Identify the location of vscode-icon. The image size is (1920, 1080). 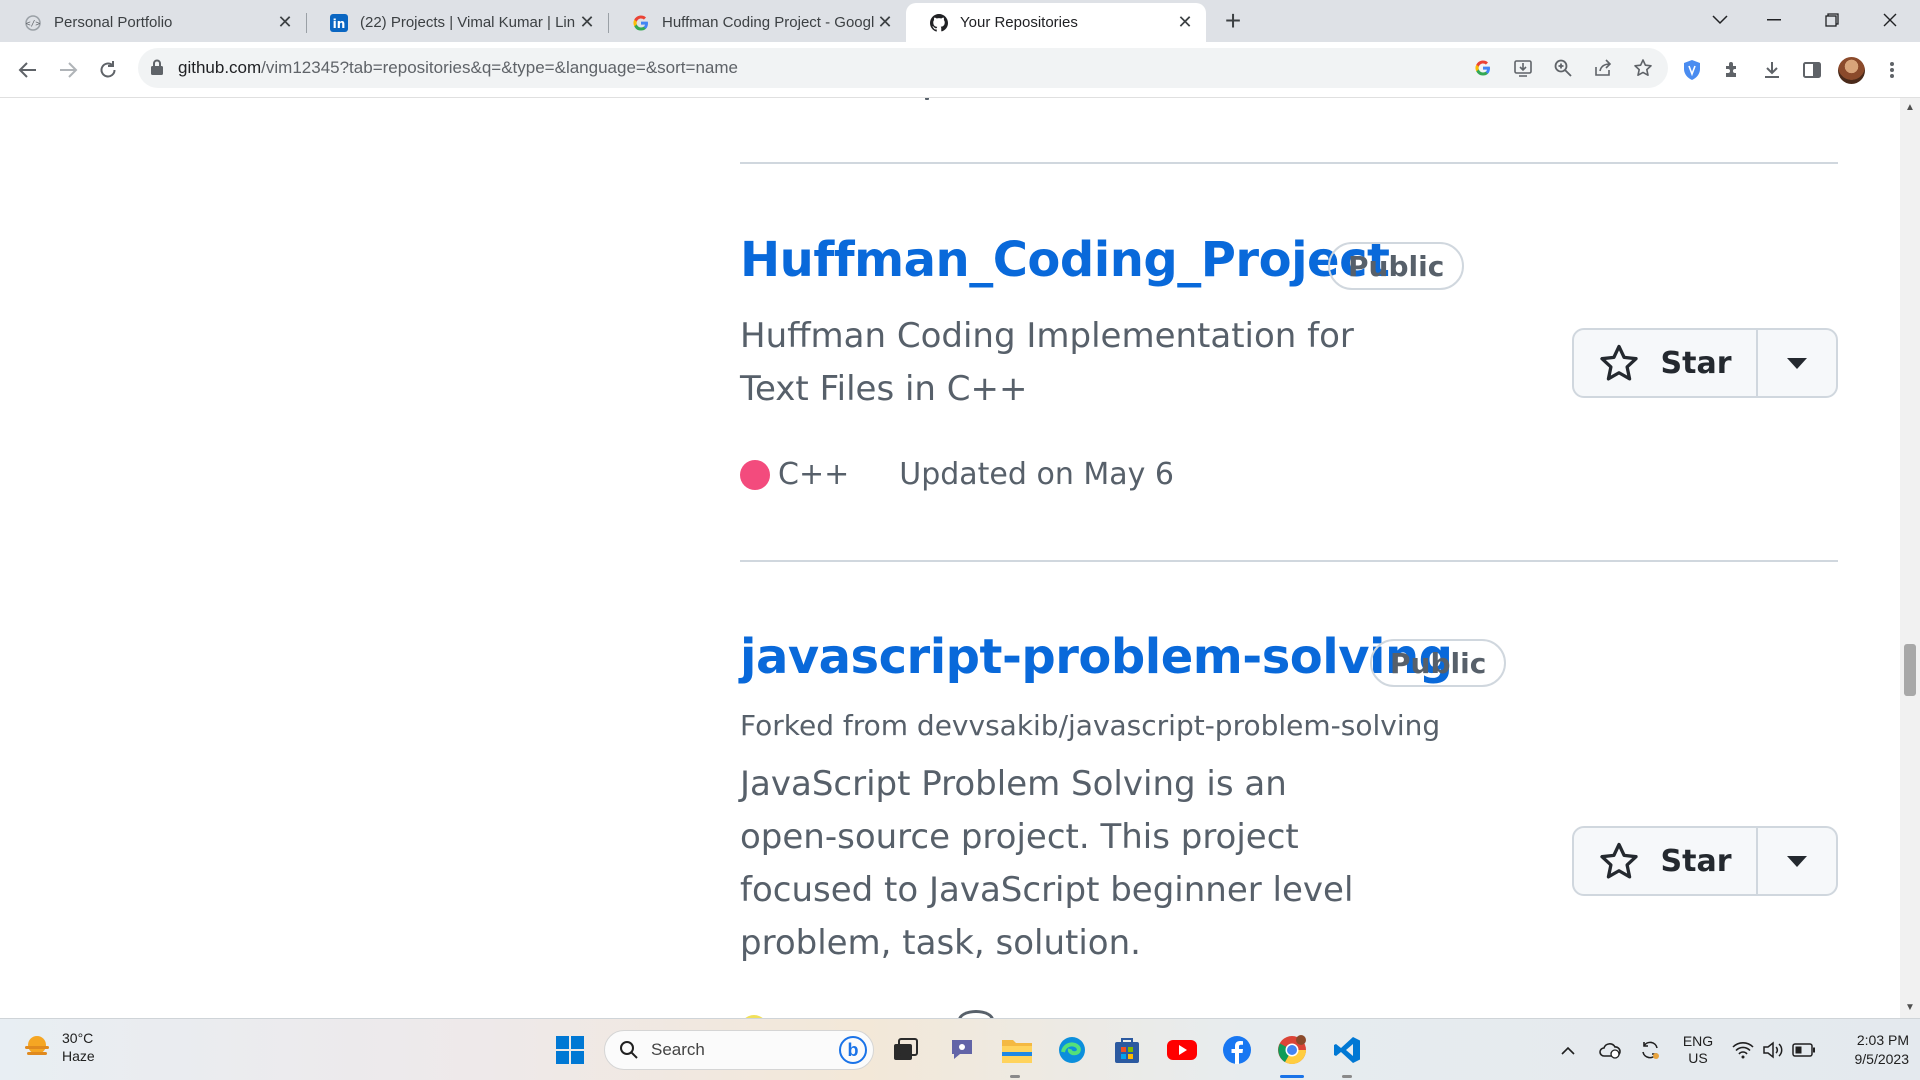
(1347, 1050).